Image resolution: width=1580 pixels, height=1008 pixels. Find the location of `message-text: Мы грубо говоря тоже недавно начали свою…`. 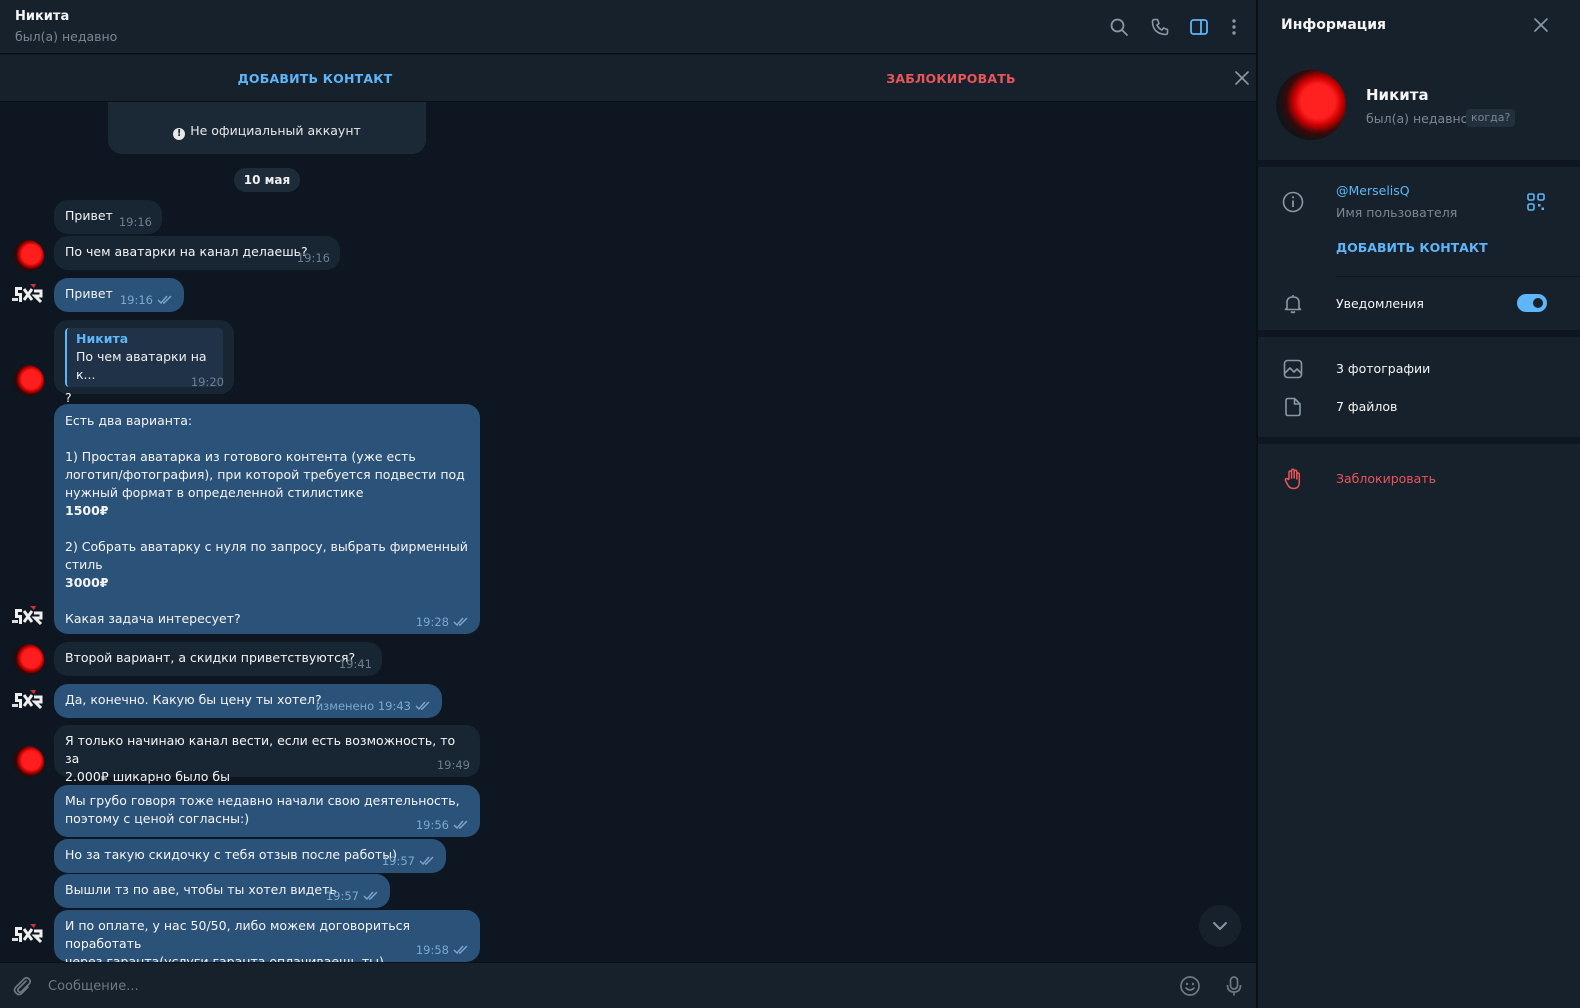

message-text: Мы грубо говоря тоже недавно начали свою… is located at coordinates (267, 810).